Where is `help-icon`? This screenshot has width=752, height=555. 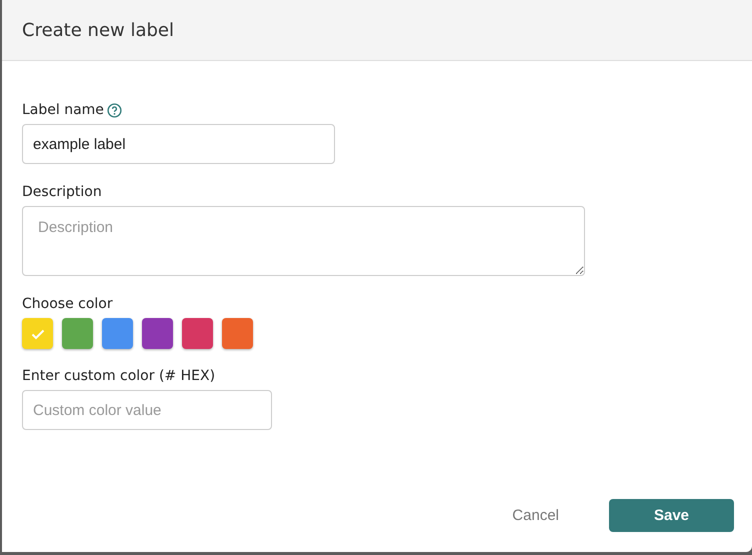 help-icon is located at coordinates (114, 110).